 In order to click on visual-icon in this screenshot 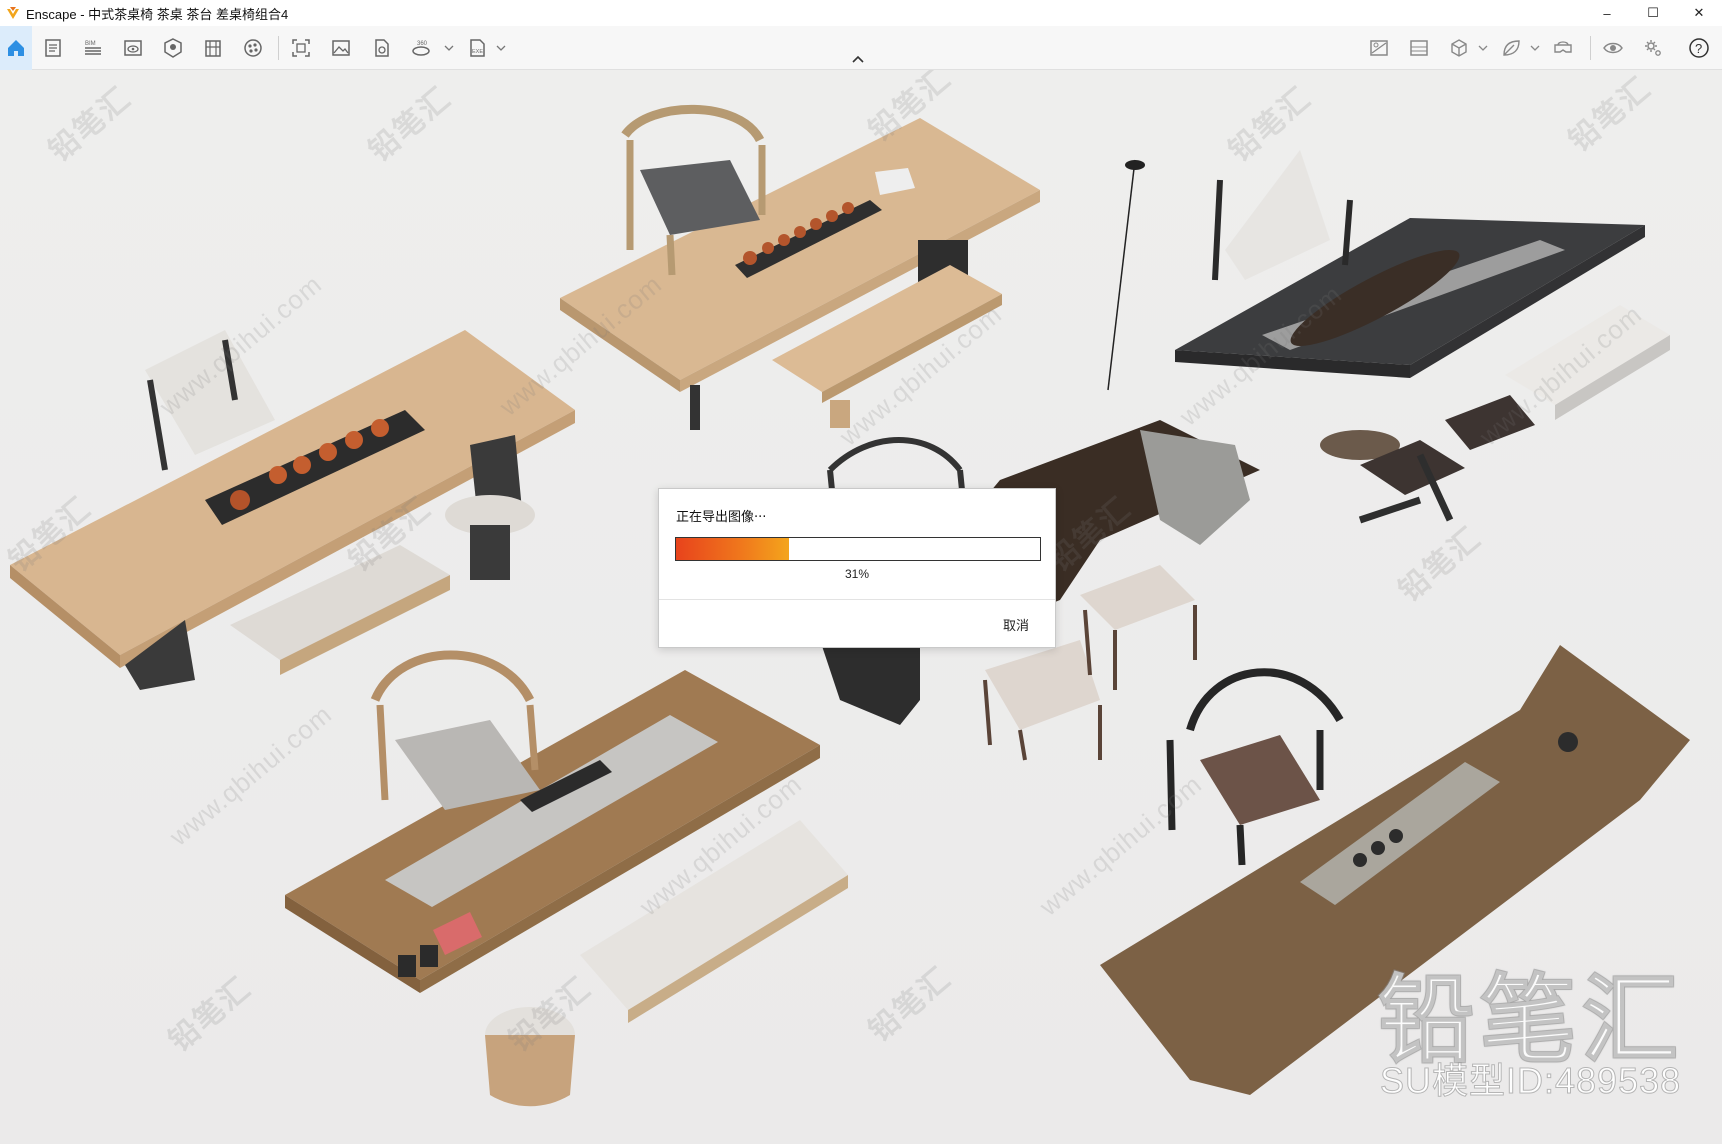, I will do `click(1419, 48)`.